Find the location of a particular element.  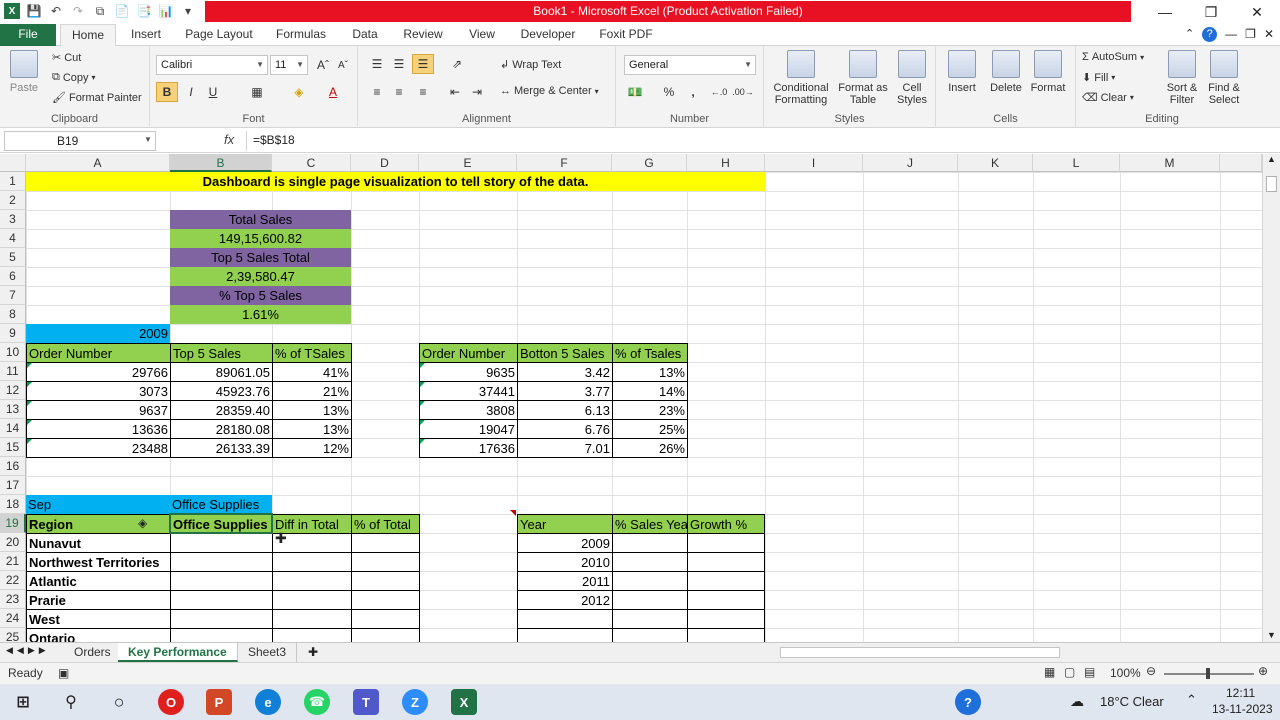

bottom-pct-cell: 14% is located at coordinates (650, 391).